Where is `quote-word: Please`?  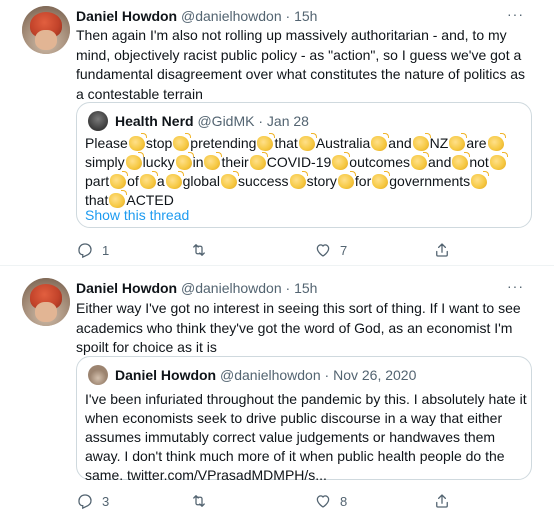
quote-word: Please is located at coordinates (106, 143).